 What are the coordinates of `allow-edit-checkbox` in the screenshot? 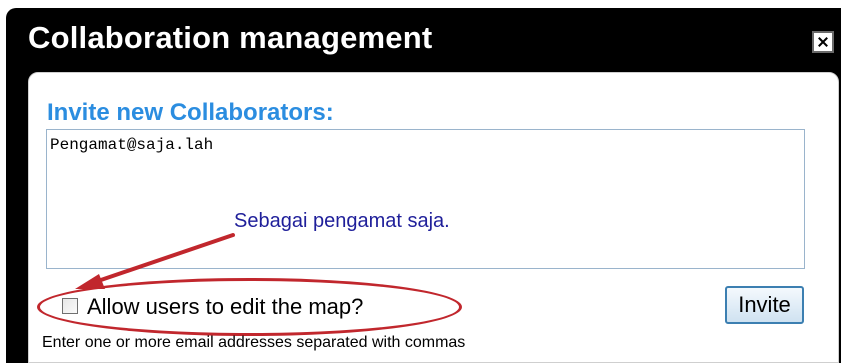 It's located at (70, 306).